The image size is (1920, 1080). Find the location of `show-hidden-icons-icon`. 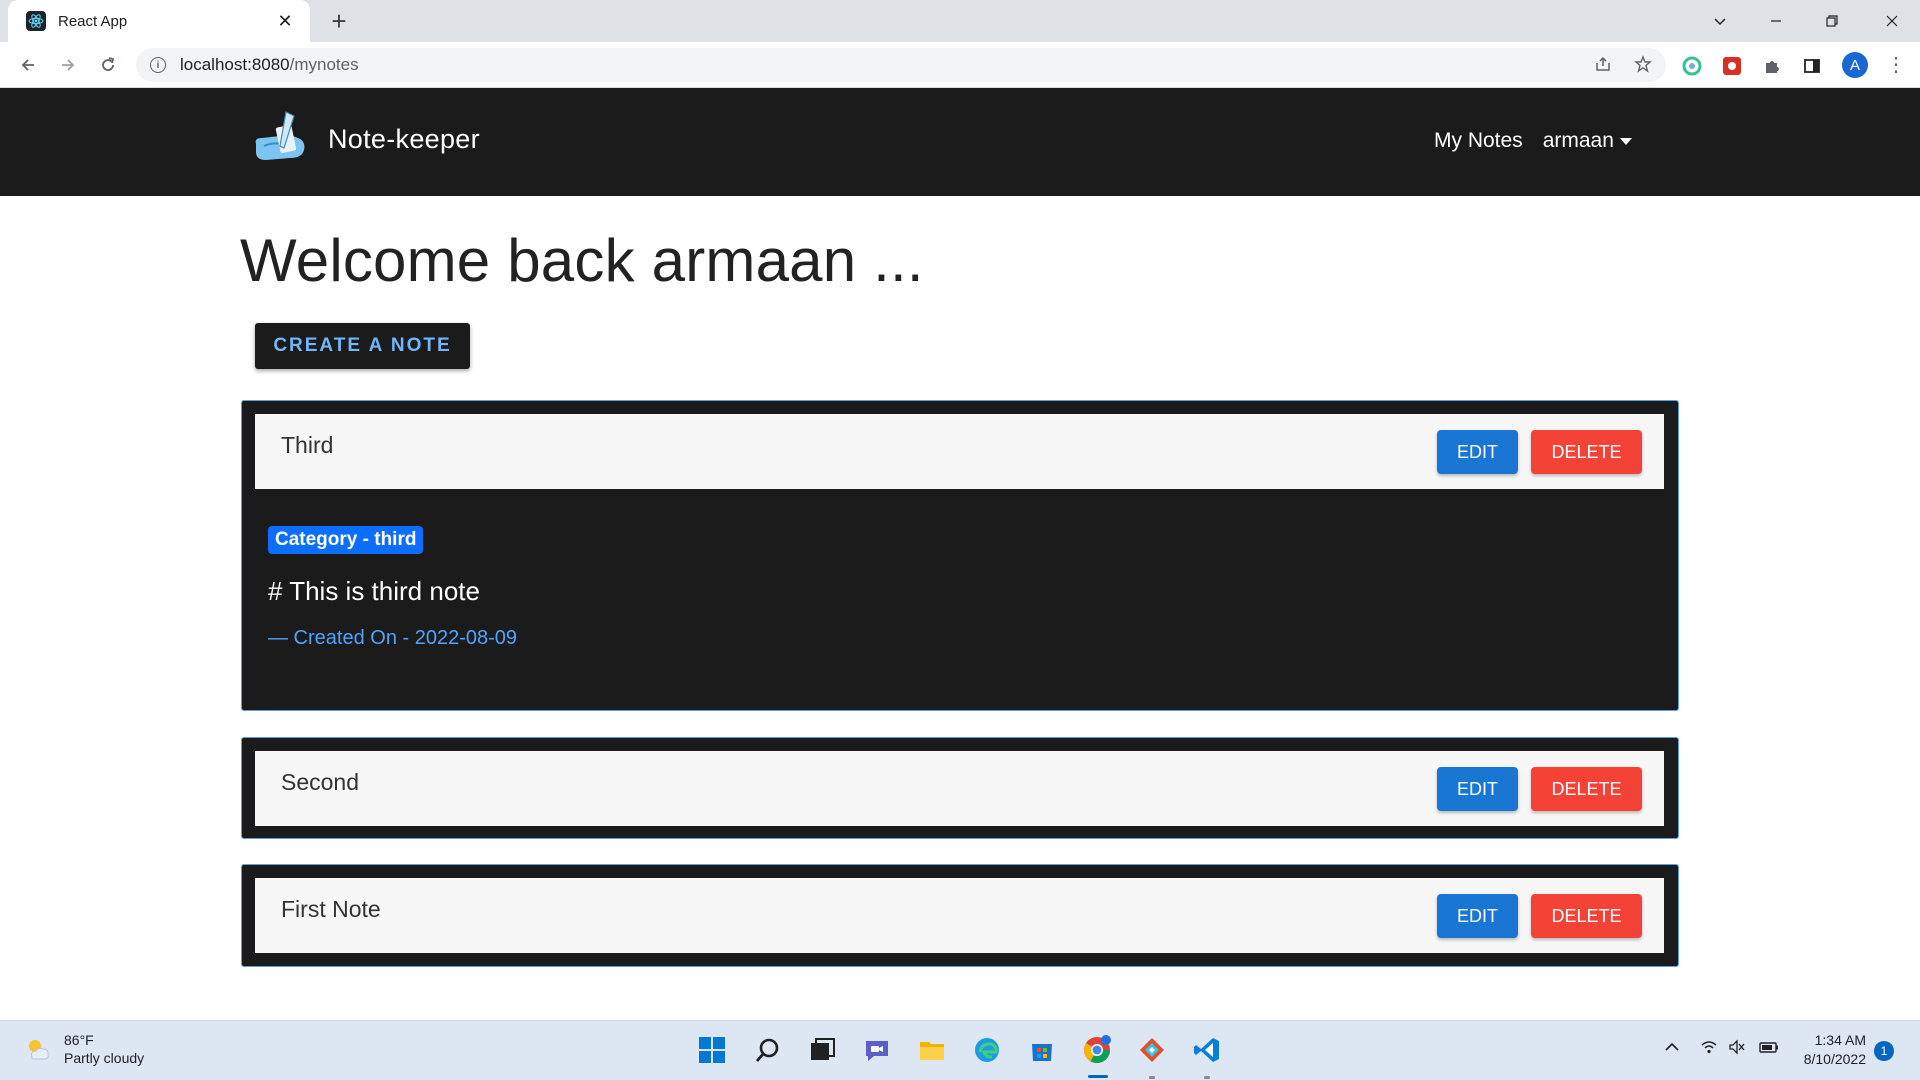

show-hidden-icons-icon is located at coordinates (1672, 1049).